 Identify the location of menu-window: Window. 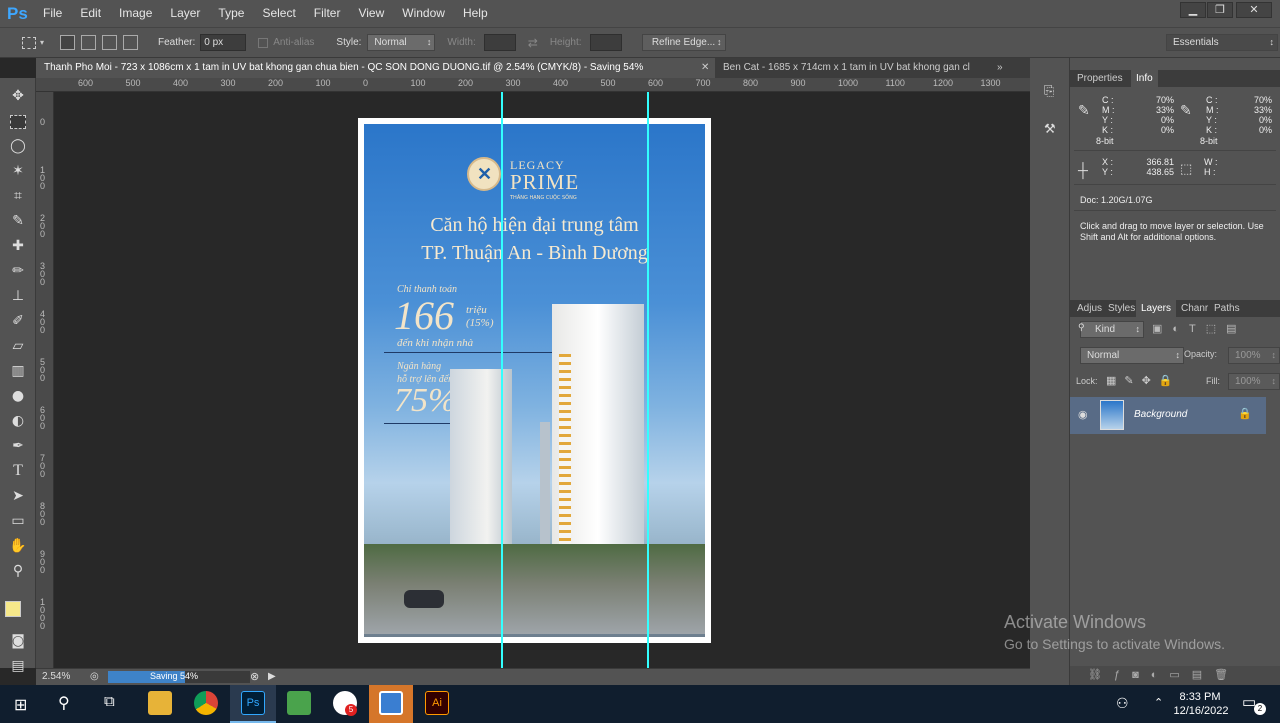
(423, 13).